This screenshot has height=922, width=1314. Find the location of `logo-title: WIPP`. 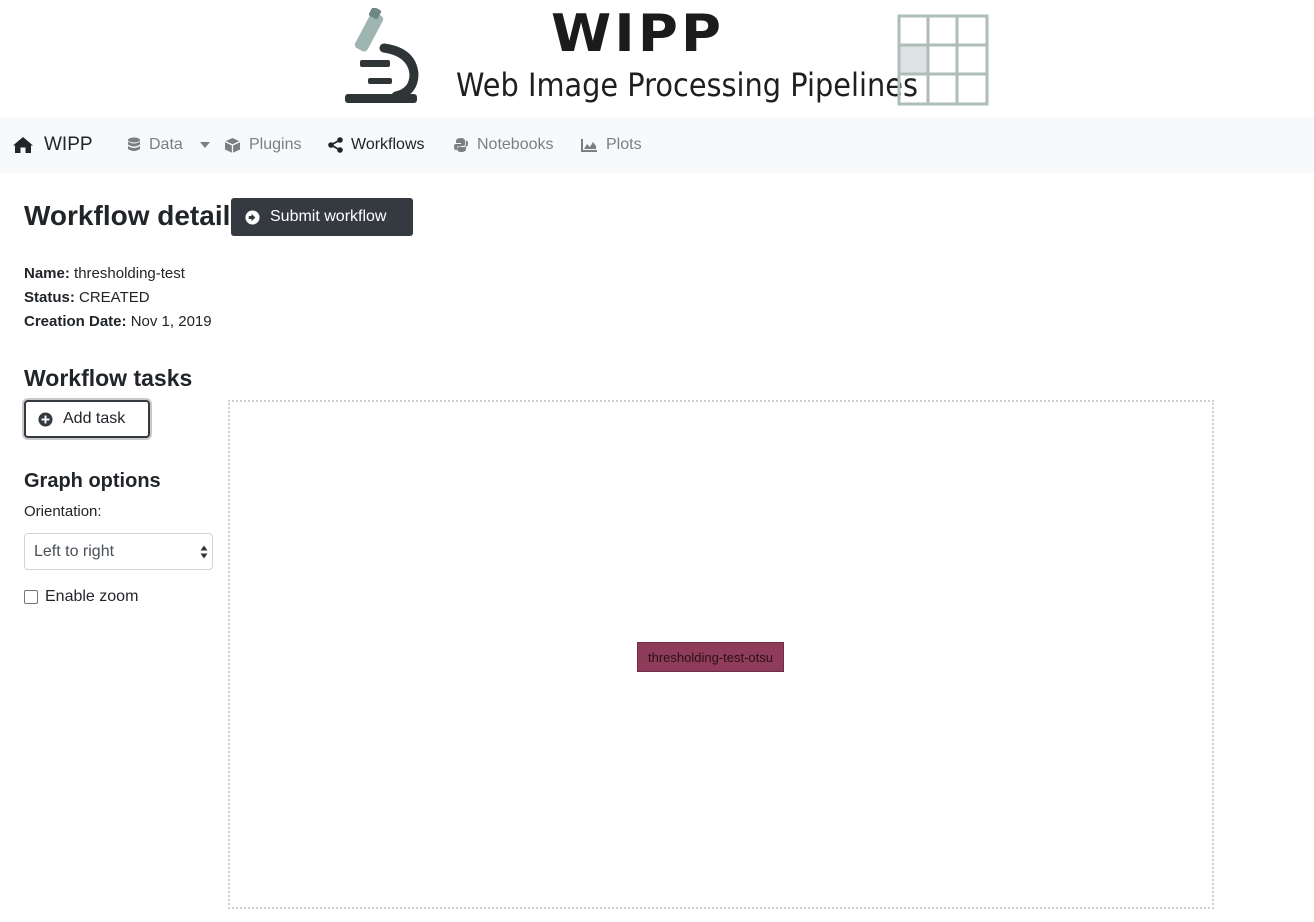

logo-title: WIPP is located at coordinates (638, 34).